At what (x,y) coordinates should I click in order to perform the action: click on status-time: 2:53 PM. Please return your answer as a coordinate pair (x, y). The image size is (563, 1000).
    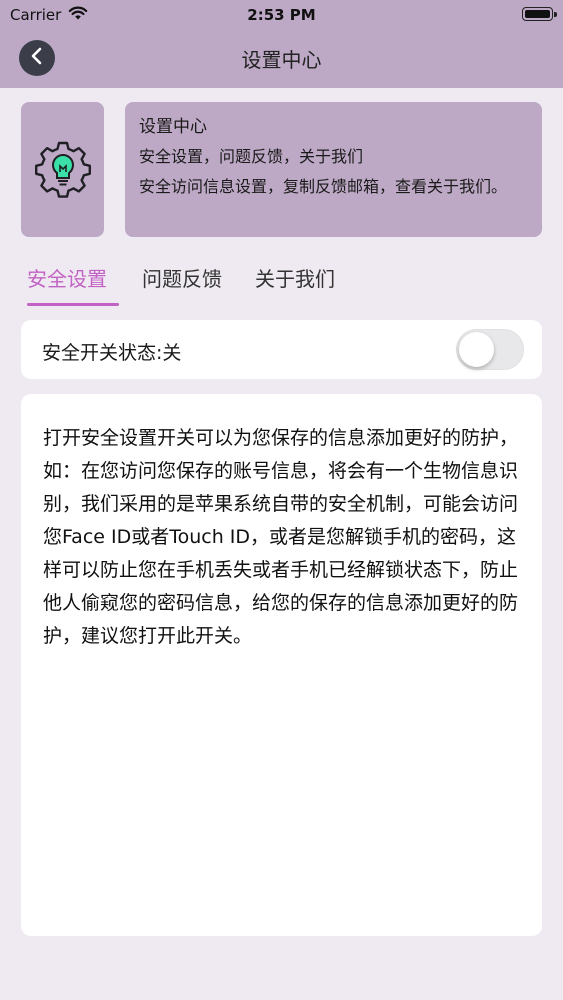
    Looking at the image, I should click on (281, 15).